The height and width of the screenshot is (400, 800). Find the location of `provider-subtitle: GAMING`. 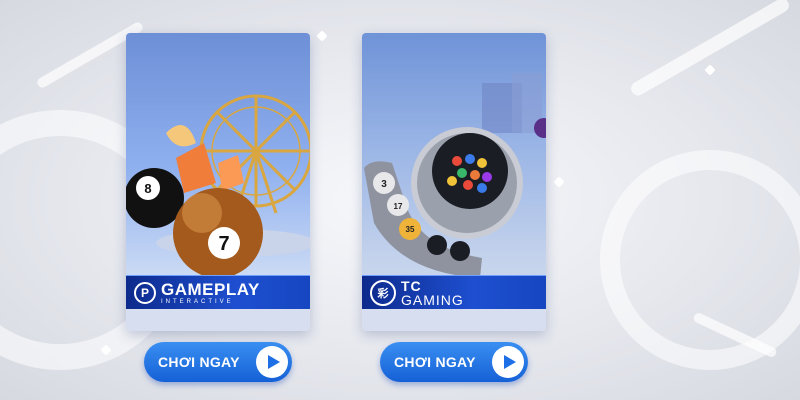

provider-subtitle: GAMING is located at coordinates (432, 299).